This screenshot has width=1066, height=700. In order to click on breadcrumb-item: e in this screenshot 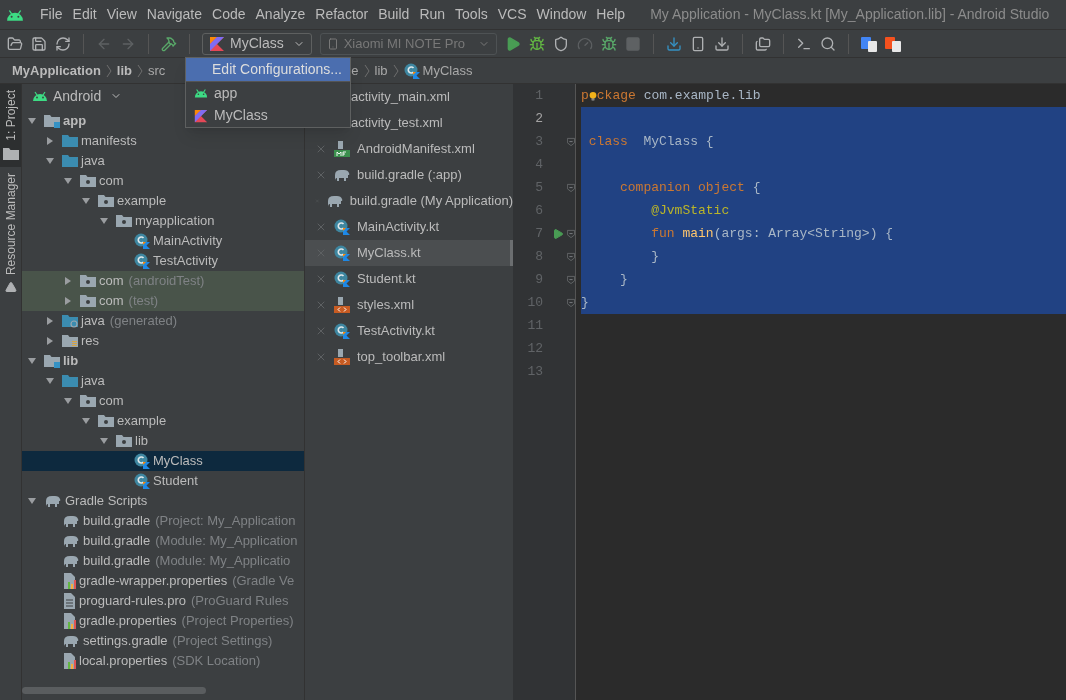, I will do `click(355, 70)`.